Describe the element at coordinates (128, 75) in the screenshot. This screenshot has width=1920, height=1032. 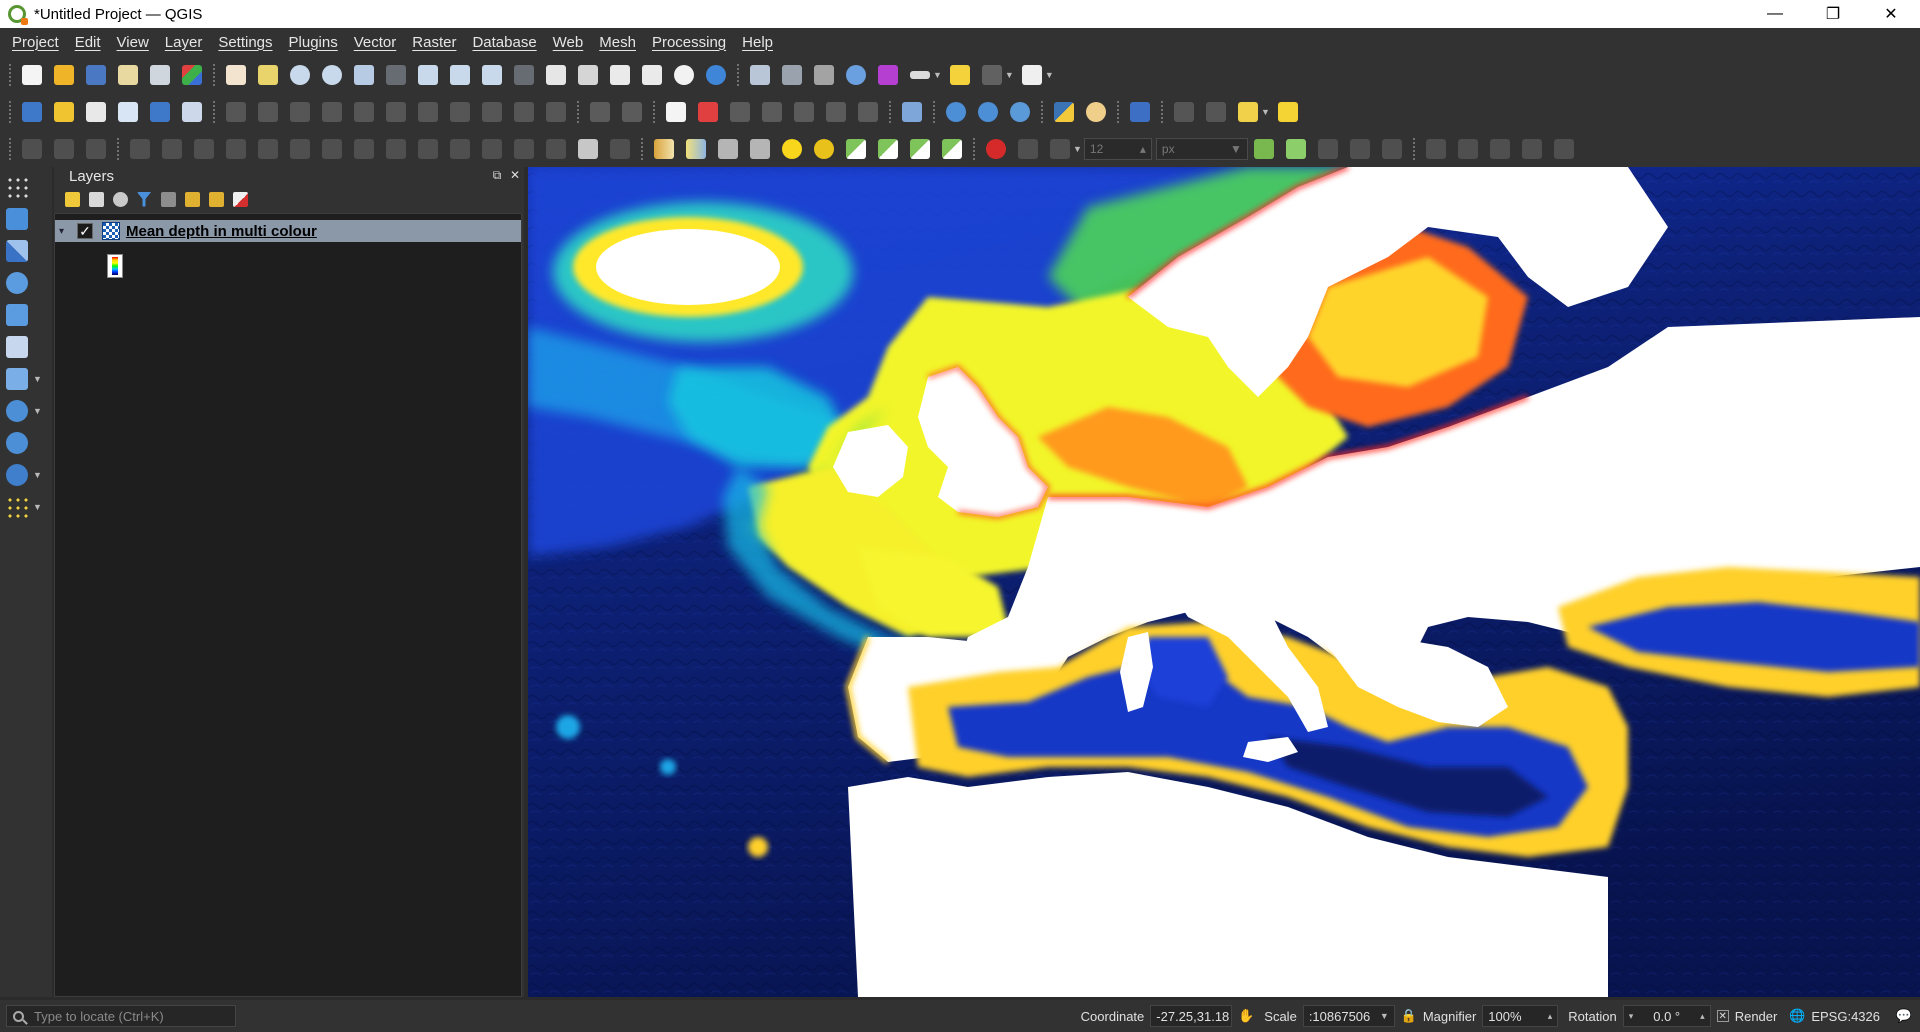
I see `new-print-layout-button` at that location.